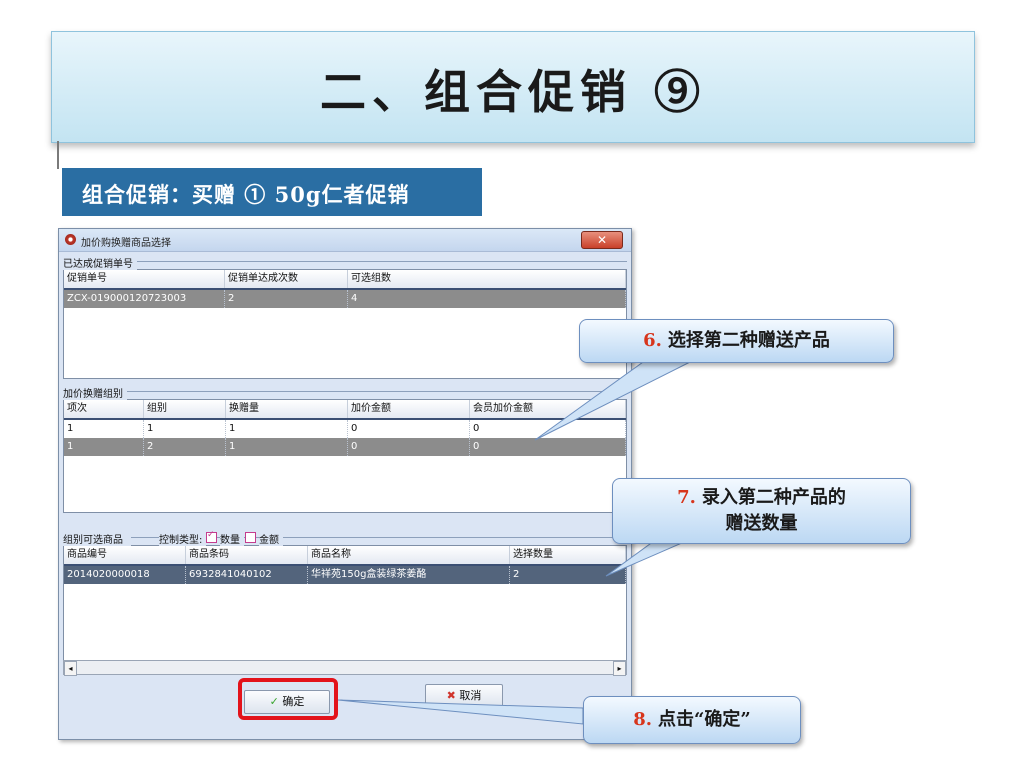 This screenshot has width=1024, height=768. What do you see at coordinates (617, 398) in the screenshot?
I see `callout-6-tail` at bounding box center [617, 398].